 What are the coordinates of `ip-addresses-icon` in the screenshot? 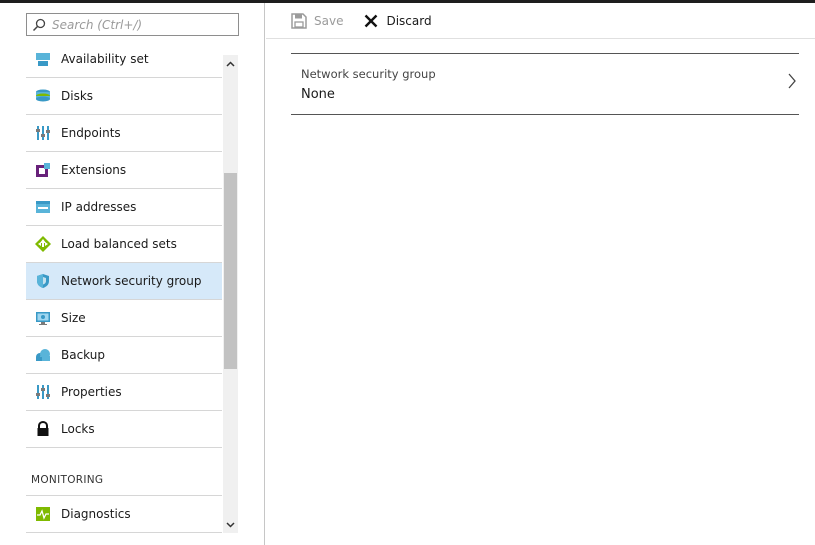 It's located at (43, 207).